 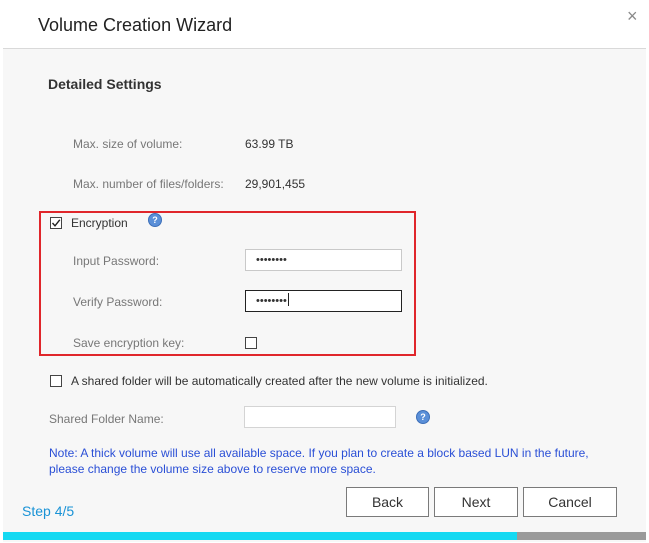 I want to click on encryption-label: Encryption, so click(x=99, y=223).